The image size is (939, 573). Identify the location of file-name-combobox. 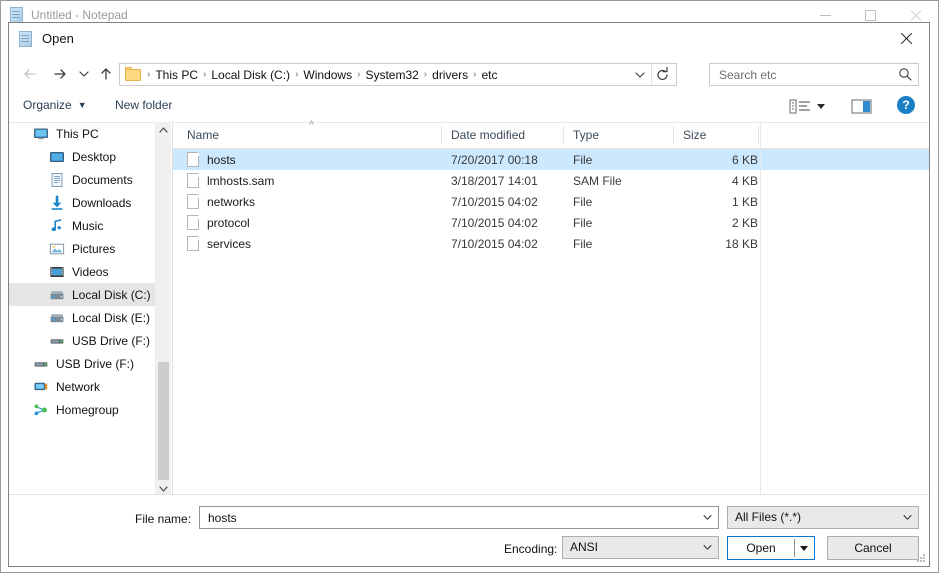
(459, 517).